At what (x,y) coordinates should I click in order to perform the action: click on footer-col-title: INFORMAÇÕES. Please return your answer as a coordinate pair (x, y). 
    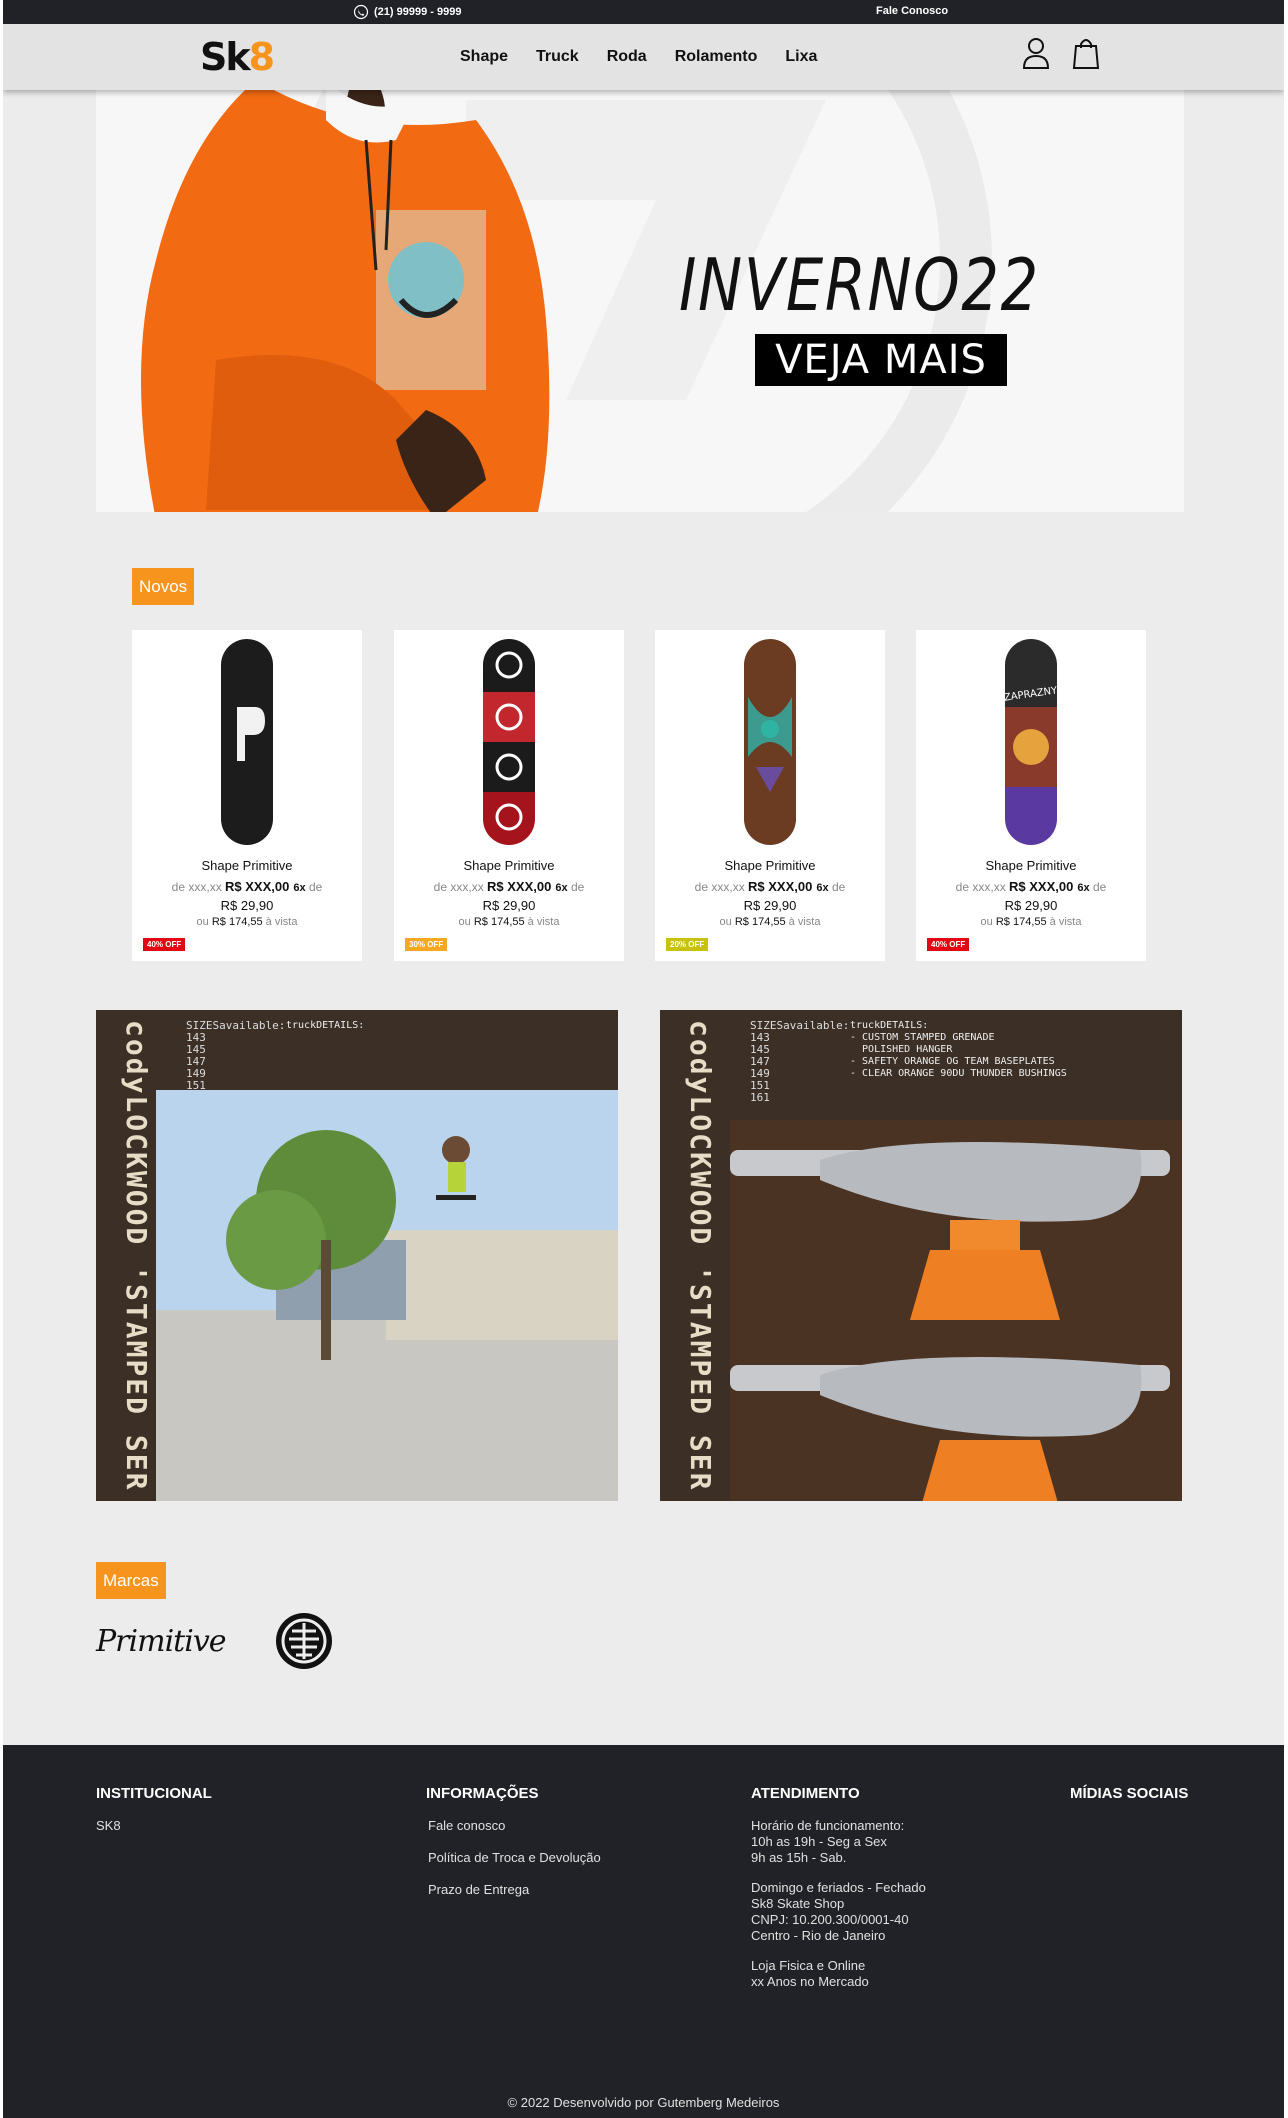
    Looking at the image, I should click on (482, 1793).